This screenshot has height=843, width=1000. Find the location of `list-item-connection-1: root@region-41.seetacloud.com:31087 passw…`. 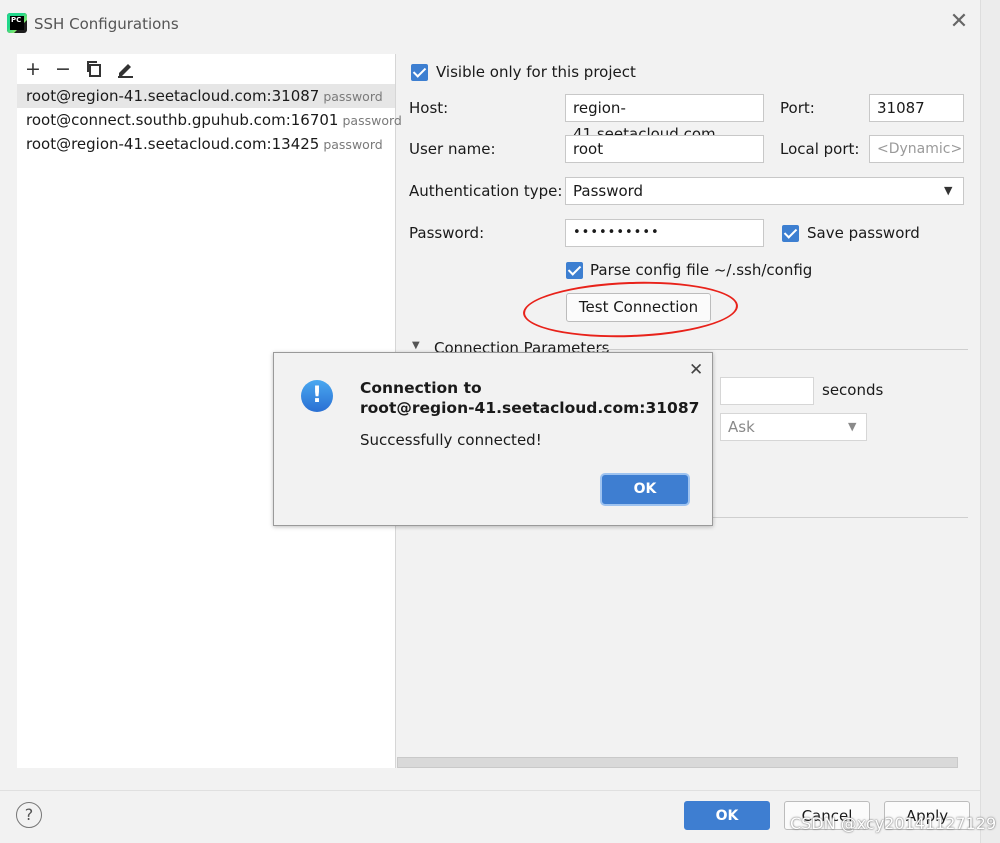

list-item-connection-1: root@region-41.seetacloud.com:31087 passw… is located at coordinates (206, 96).